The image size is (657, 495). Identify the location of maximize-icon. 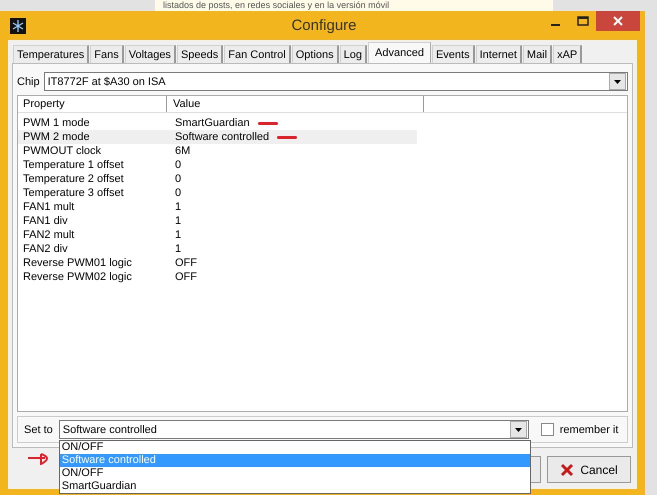
(582, 21).